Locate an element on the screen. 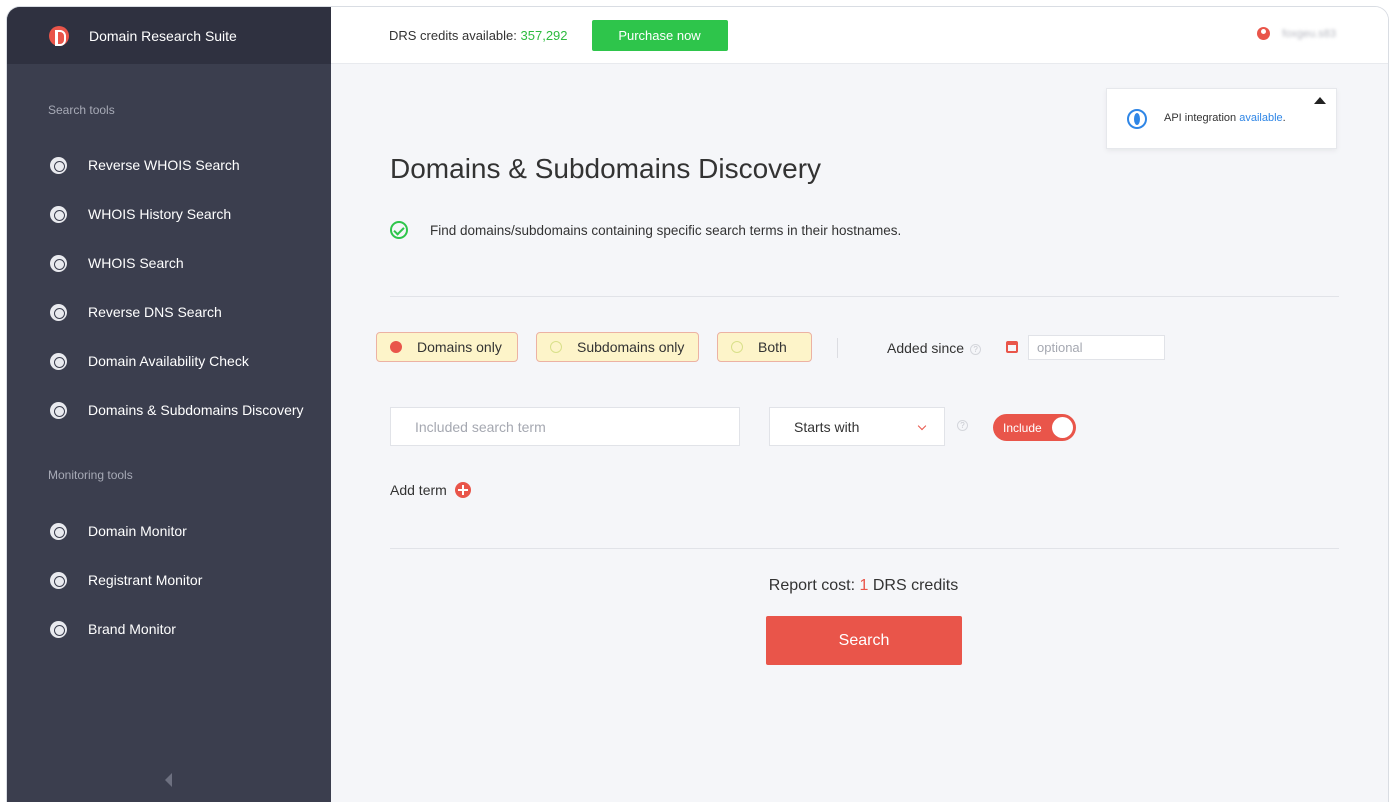  api-notice-text: API integration available. is located at coordinates (1225, 118).